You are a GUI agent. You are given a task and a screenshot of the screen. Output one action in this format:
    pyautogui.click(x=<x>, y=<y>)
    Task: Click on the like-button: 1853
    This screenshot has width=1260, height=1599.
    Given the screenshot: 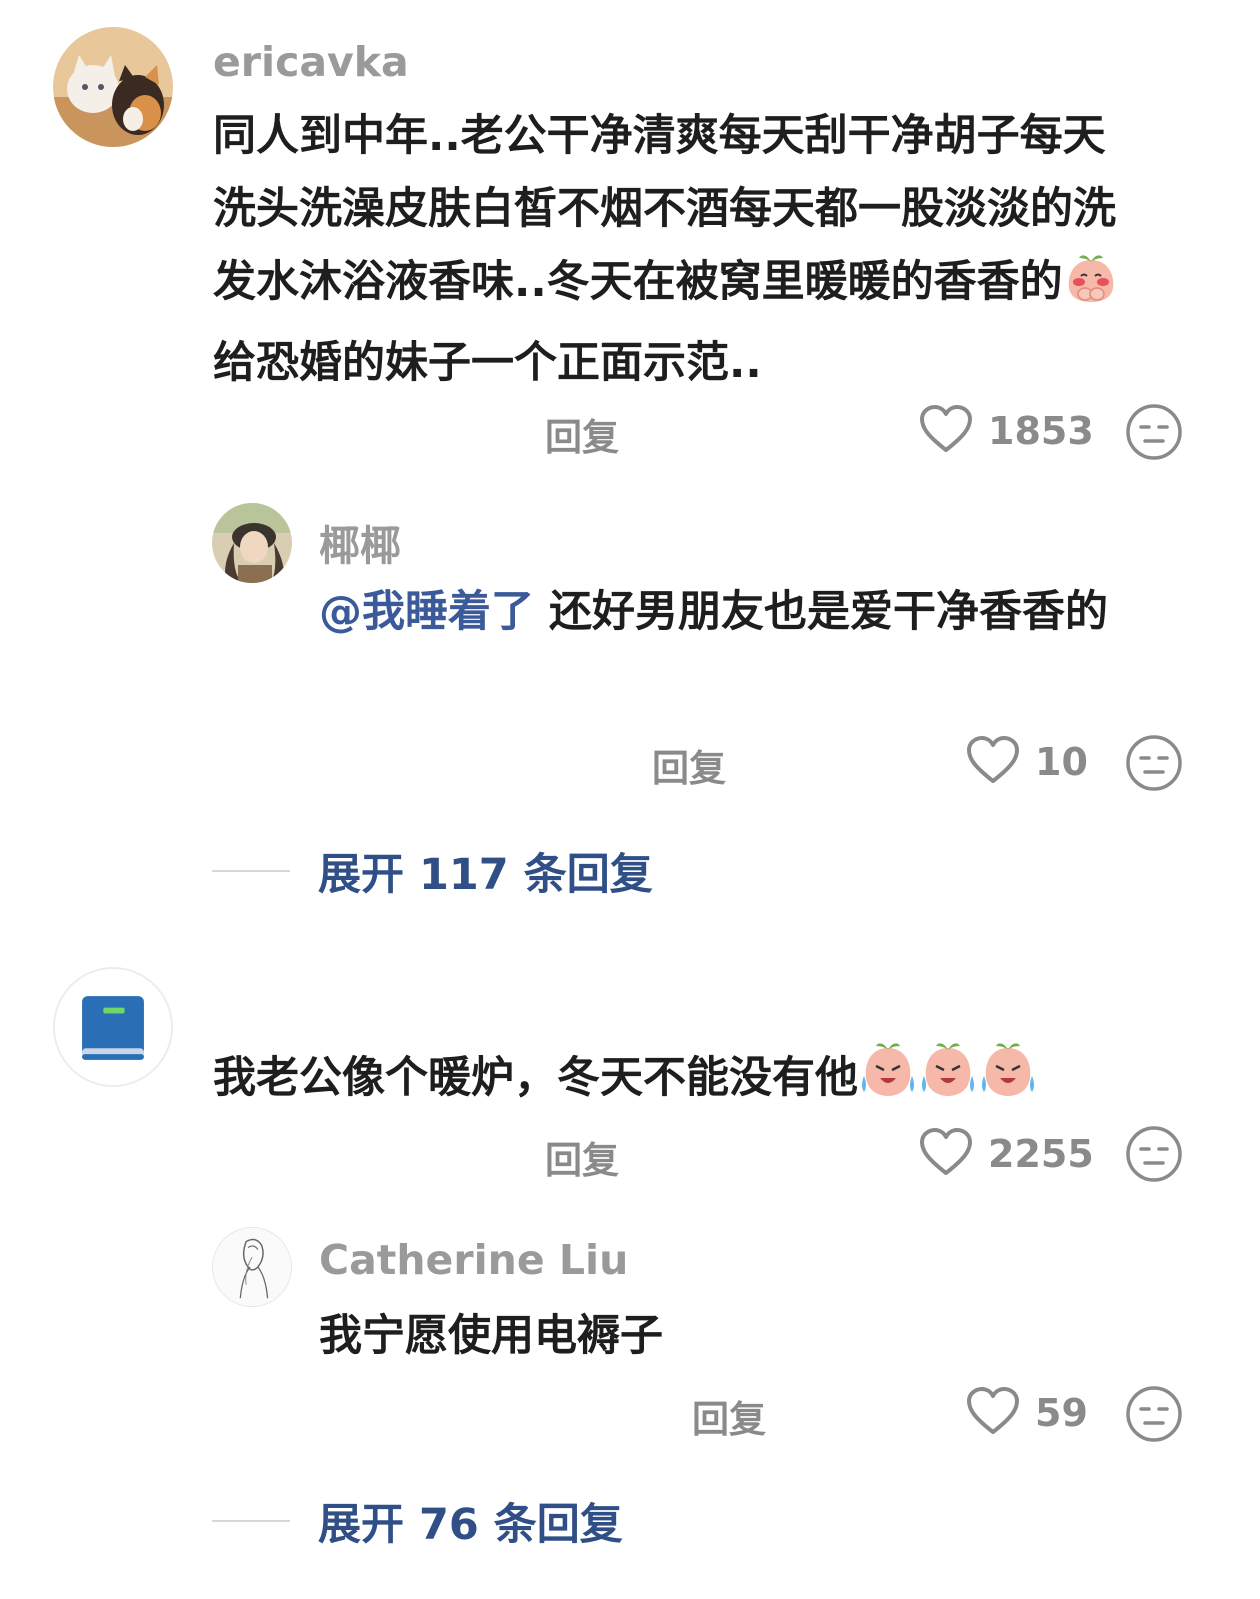 What is the action you would take?
    pyautogui.click(x=1006, y=431)
    